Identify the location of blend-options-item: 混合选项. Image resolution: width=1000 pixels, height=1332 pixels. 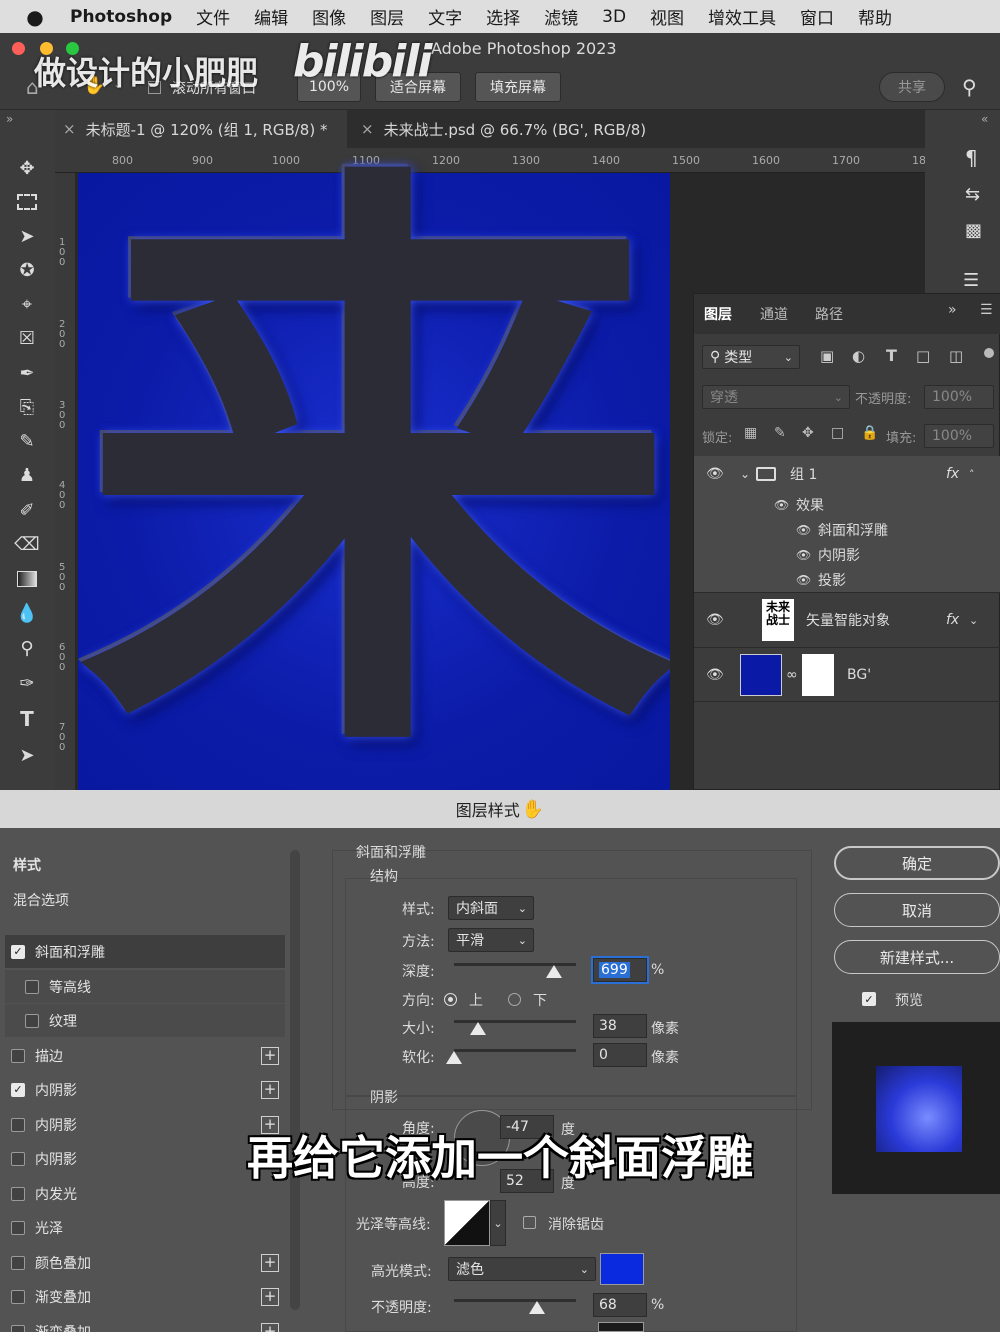
(145, 899).